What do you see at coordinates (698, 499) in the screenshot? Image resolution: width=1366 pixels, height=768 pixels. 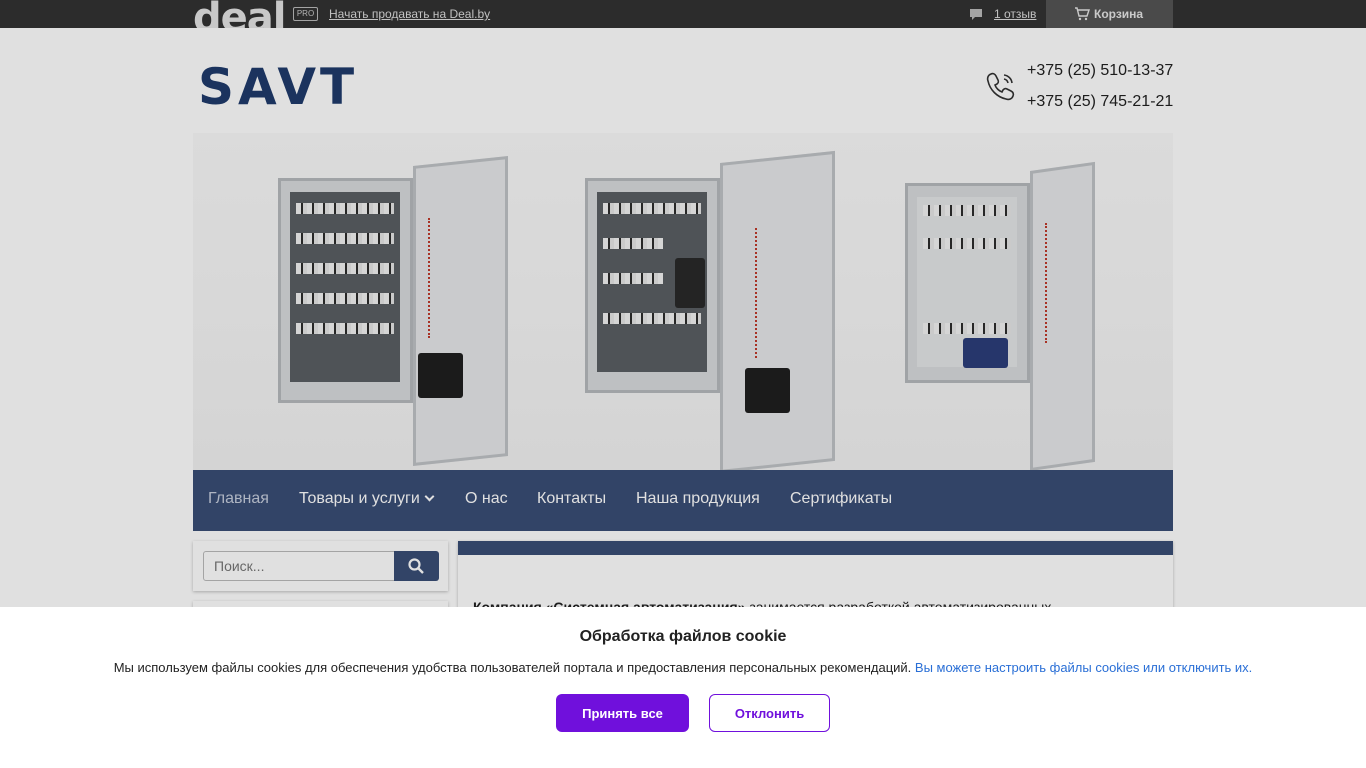 I see `nav-item-our-products: Наша продукция` at bounding box center [698, 499].